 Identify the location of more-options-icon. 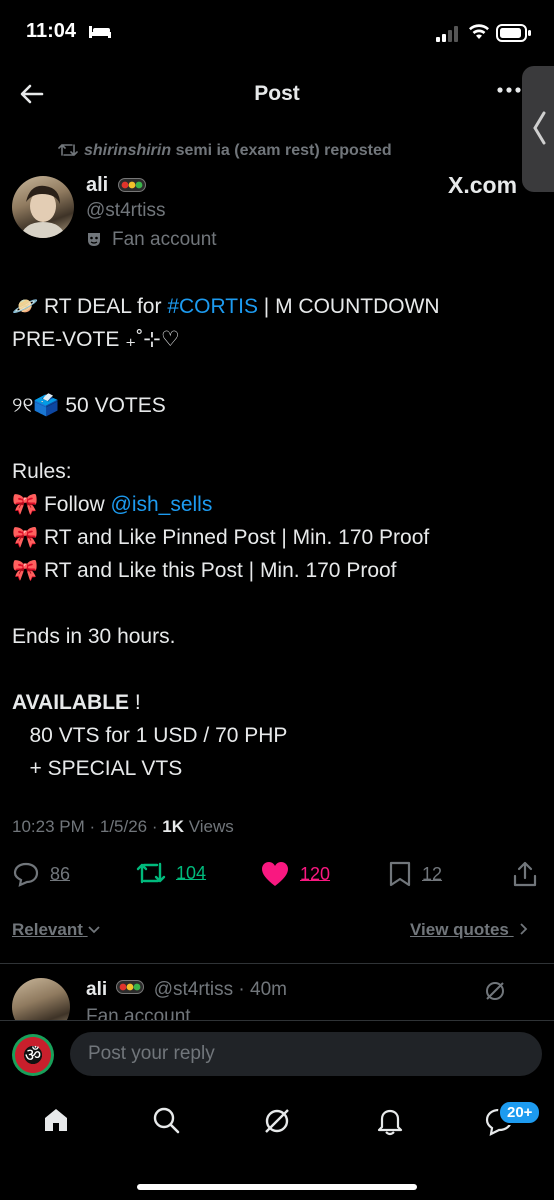
(509, 90).